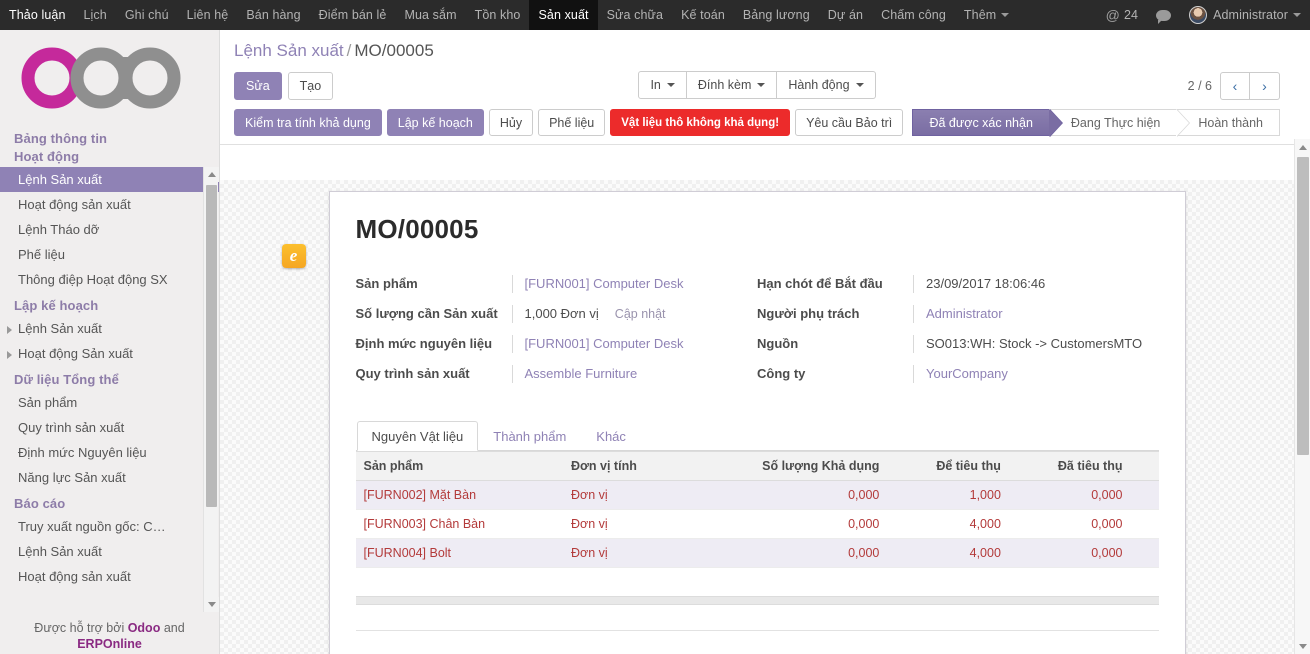  Describe the element at coordinates (109, 427) in the screenshot. I see `sidebar-item-quy-tr-nh-s-n-xu-t: Quy trình sản xuất` at that location.